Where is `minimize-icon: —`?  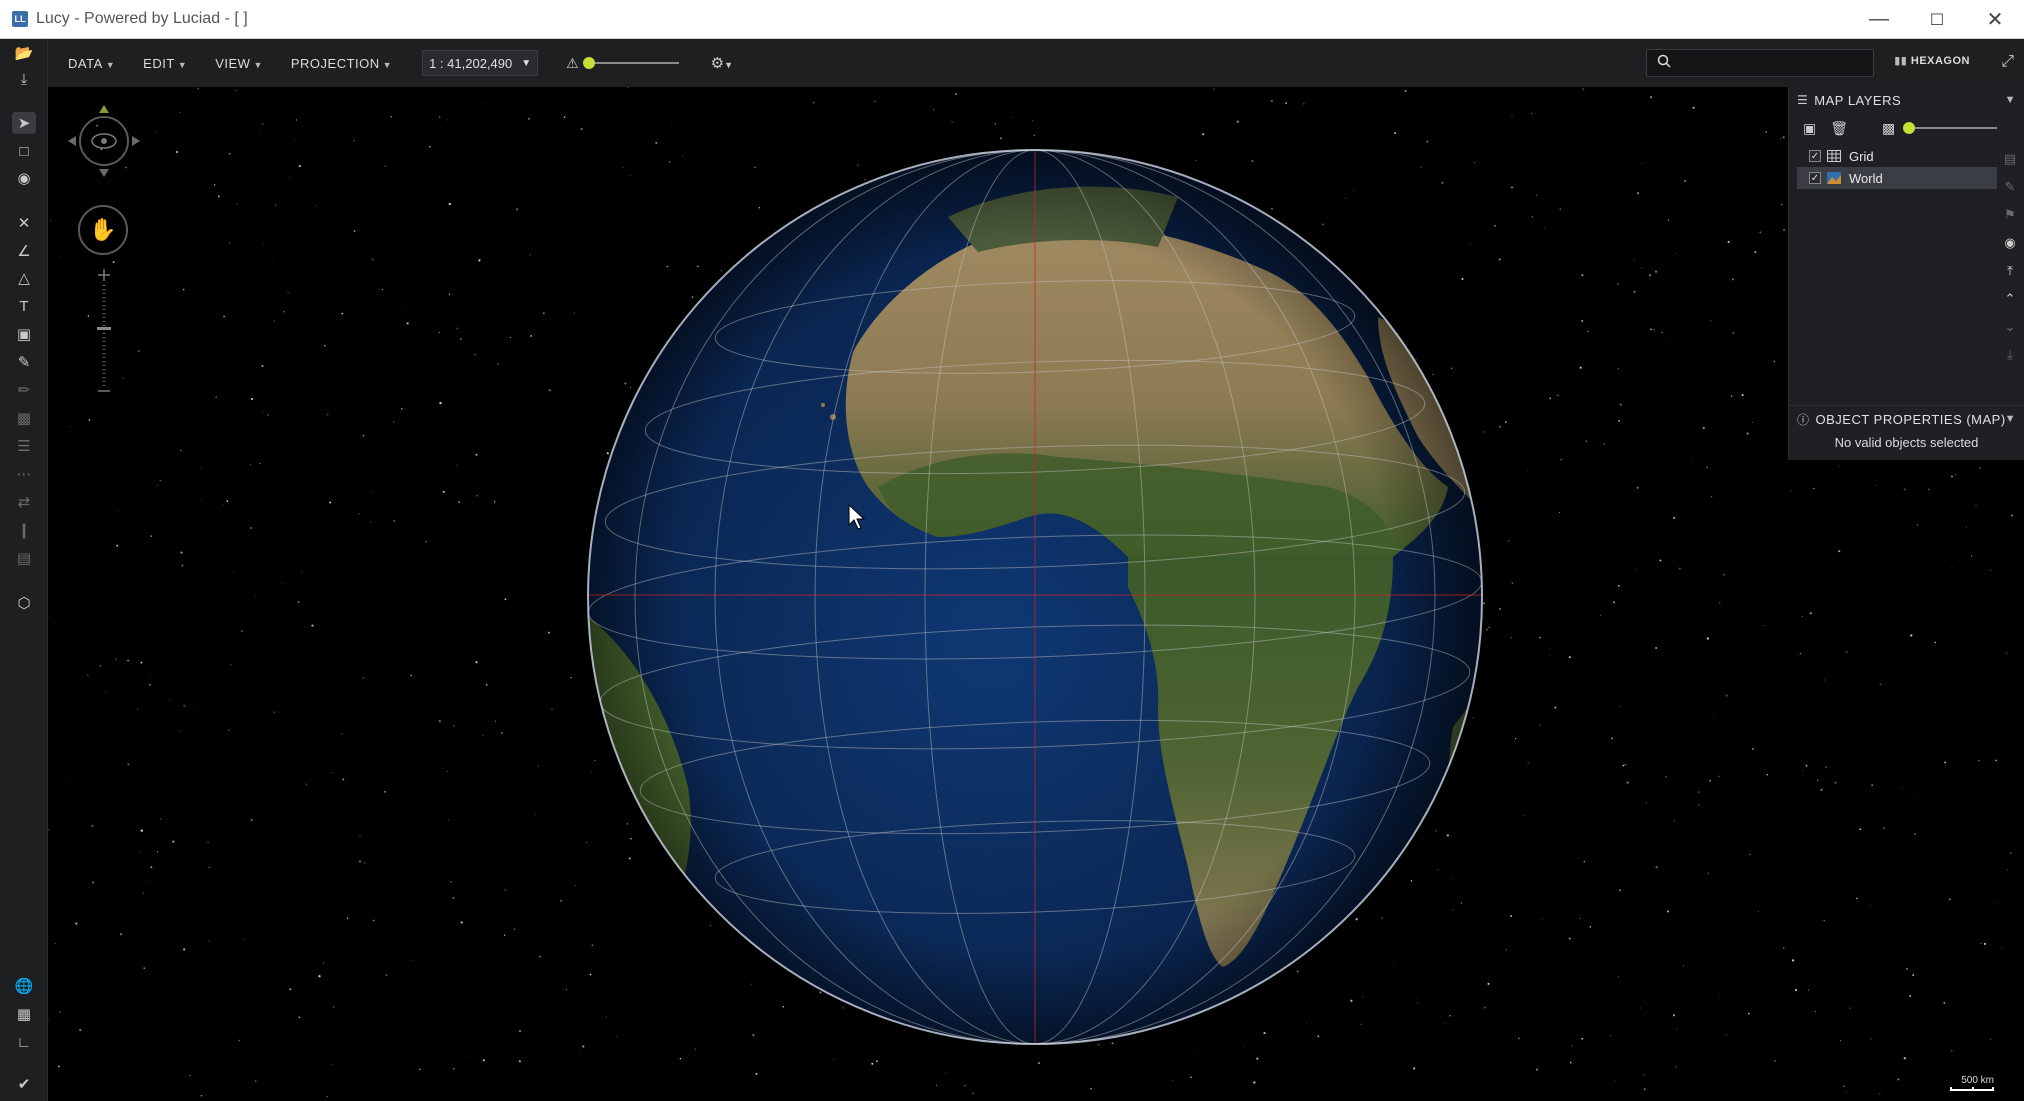 minimize-icon: — is located at coordinates (1879, 19).